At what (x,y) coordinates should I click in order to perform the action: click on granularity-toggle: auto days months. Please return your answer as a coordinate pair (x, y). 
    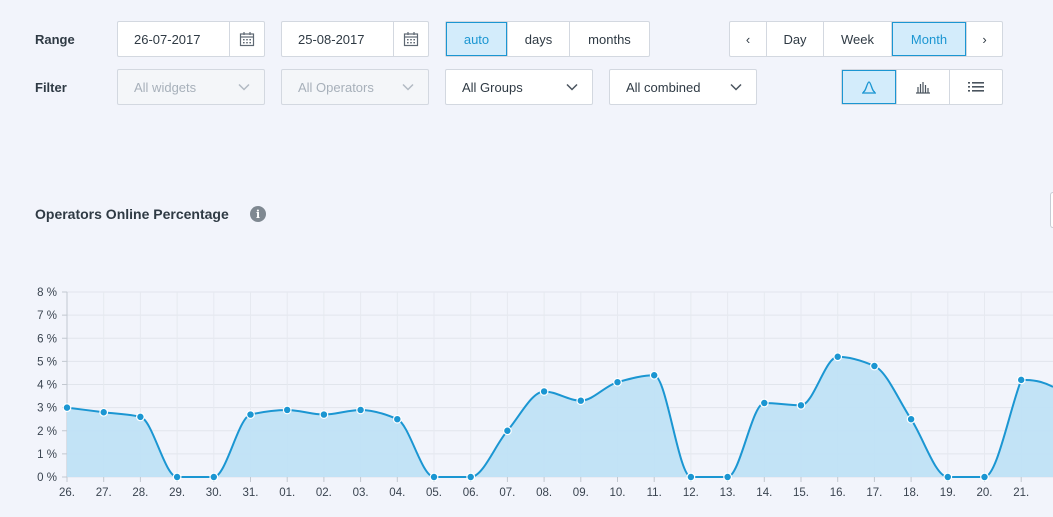
    Looking at the image, I should click on (547, 39).